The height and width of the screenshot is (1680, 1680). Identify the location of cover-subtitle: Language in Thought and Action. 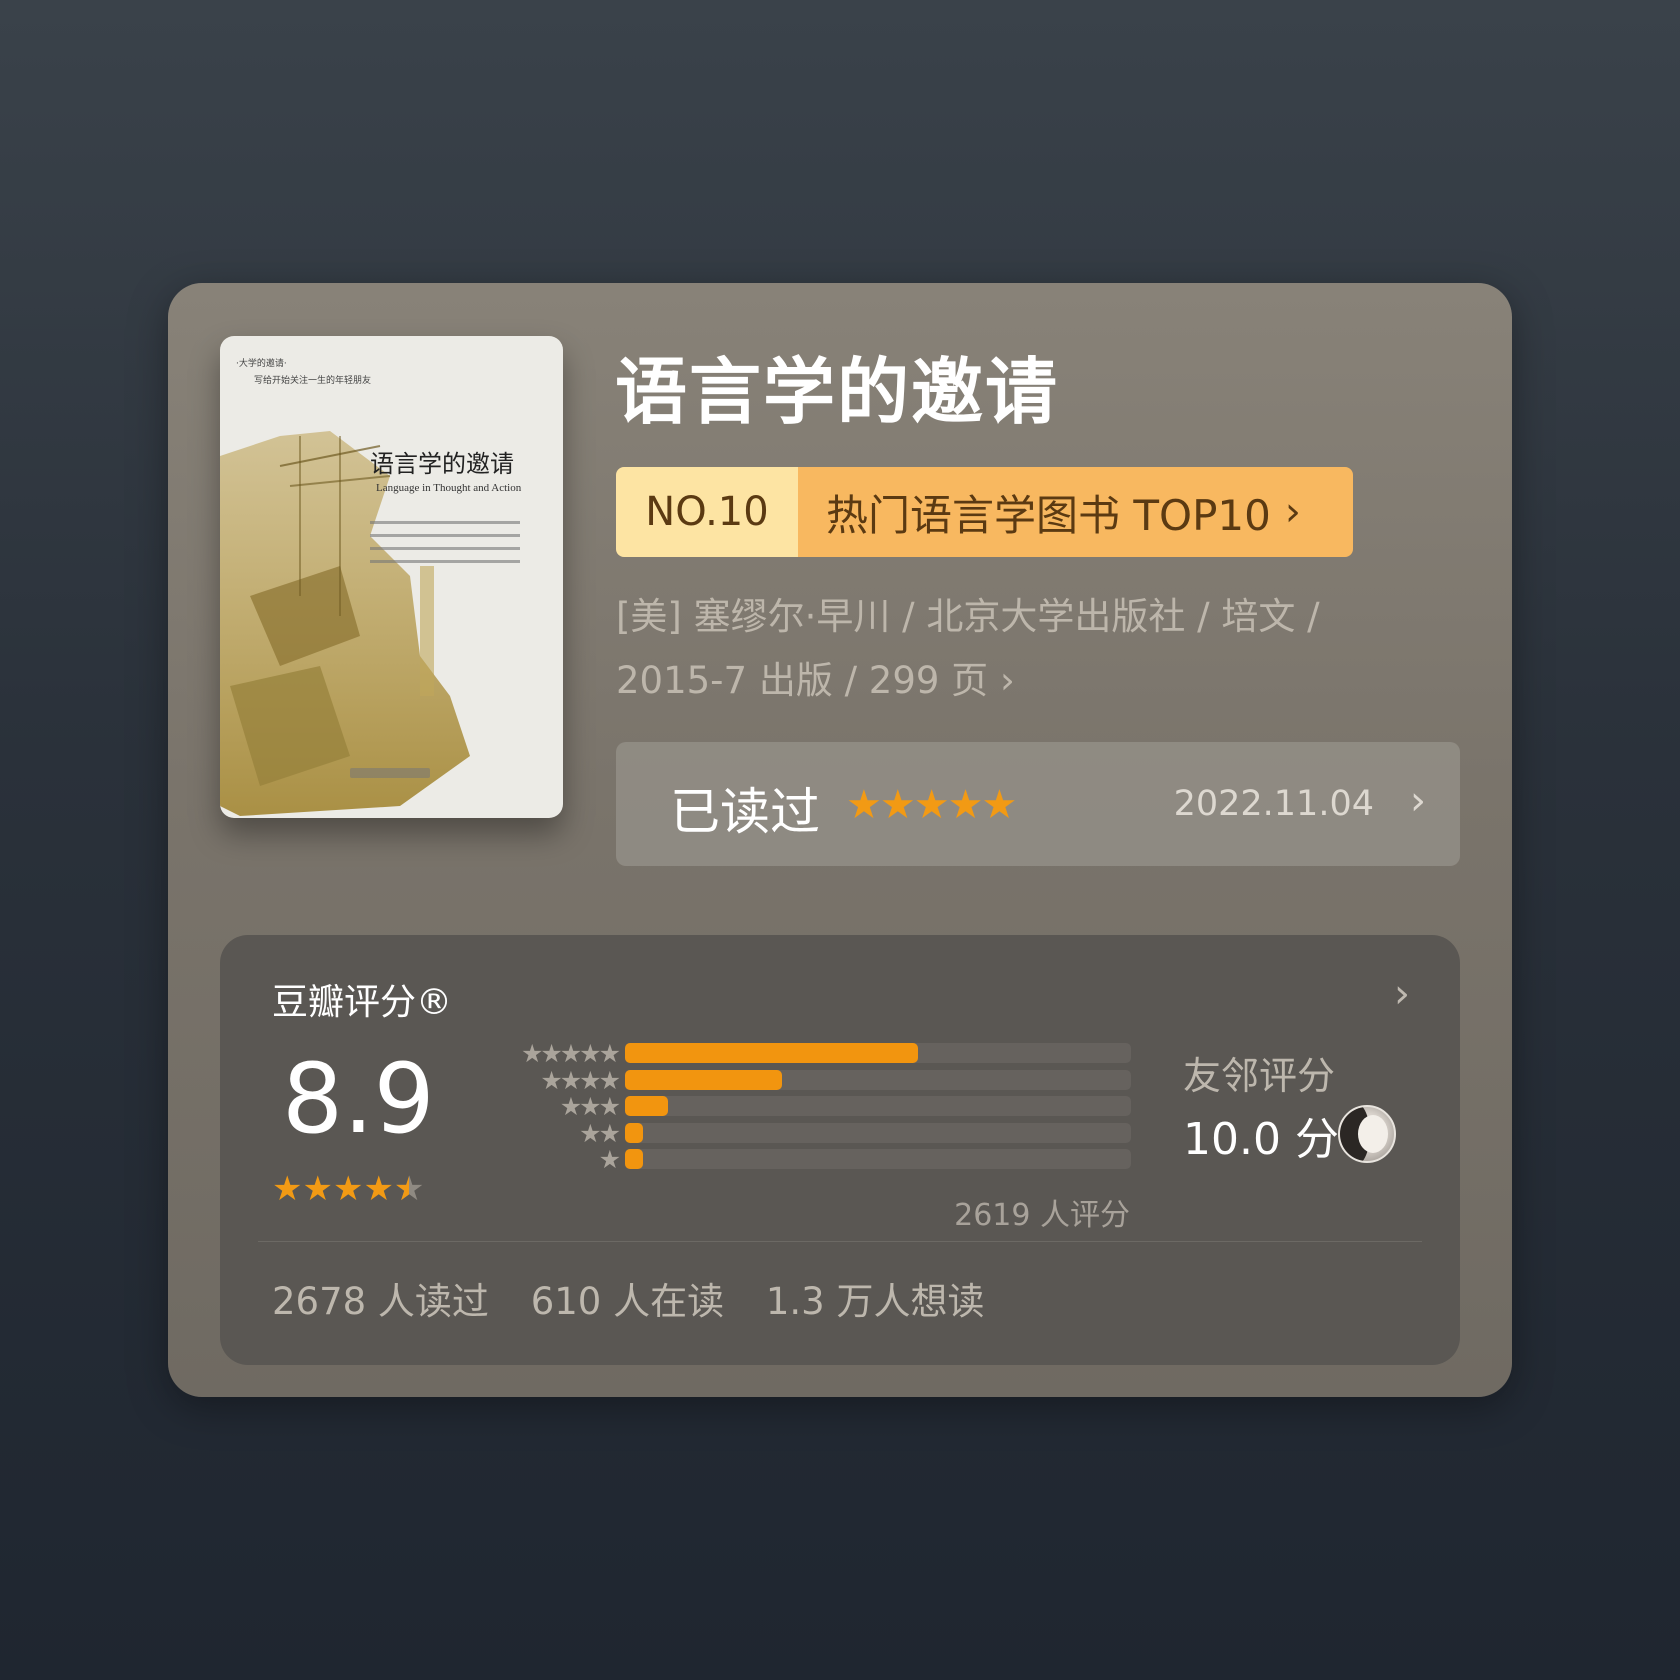
(449, 488).